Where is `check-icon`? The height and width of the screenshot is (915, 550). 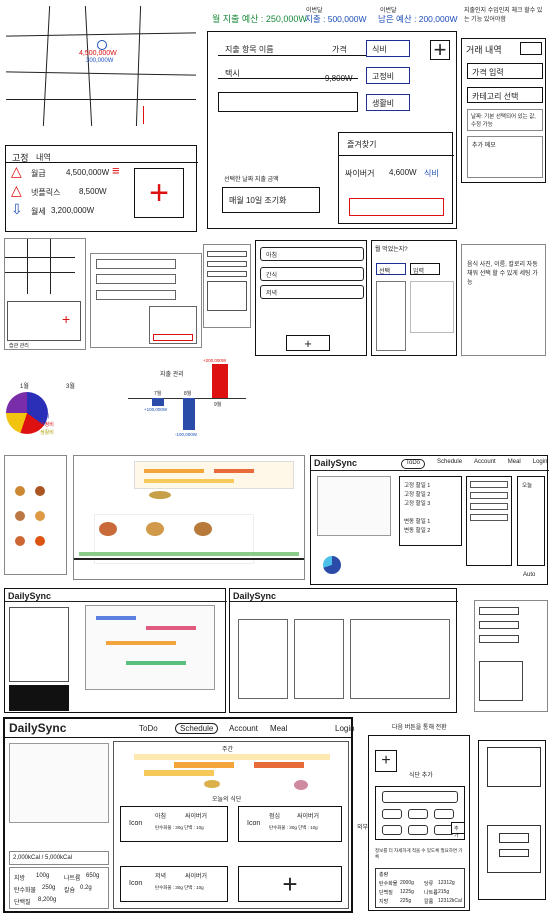 check-icon is located at coordinates (514, 838).